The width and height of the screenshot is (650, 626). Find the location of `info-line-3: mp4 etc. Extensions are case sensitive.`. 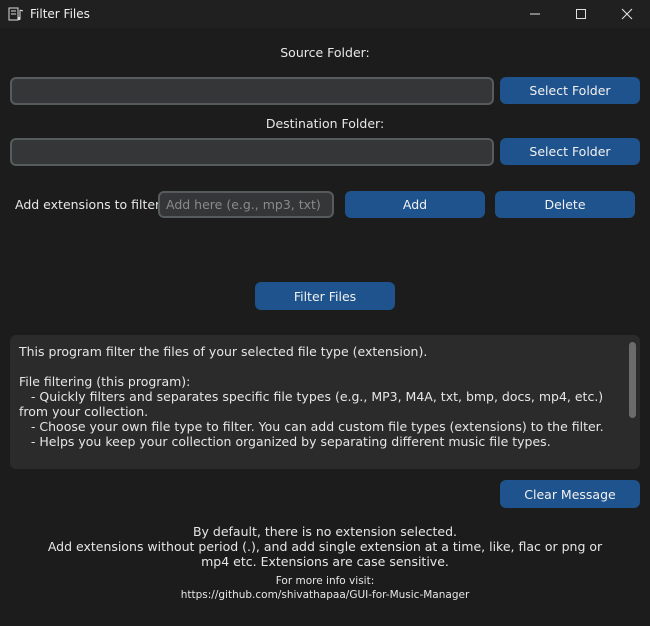

info-line-3: mp4 etc. Extensions are case sensitive. is located at coordinates (325, 561).